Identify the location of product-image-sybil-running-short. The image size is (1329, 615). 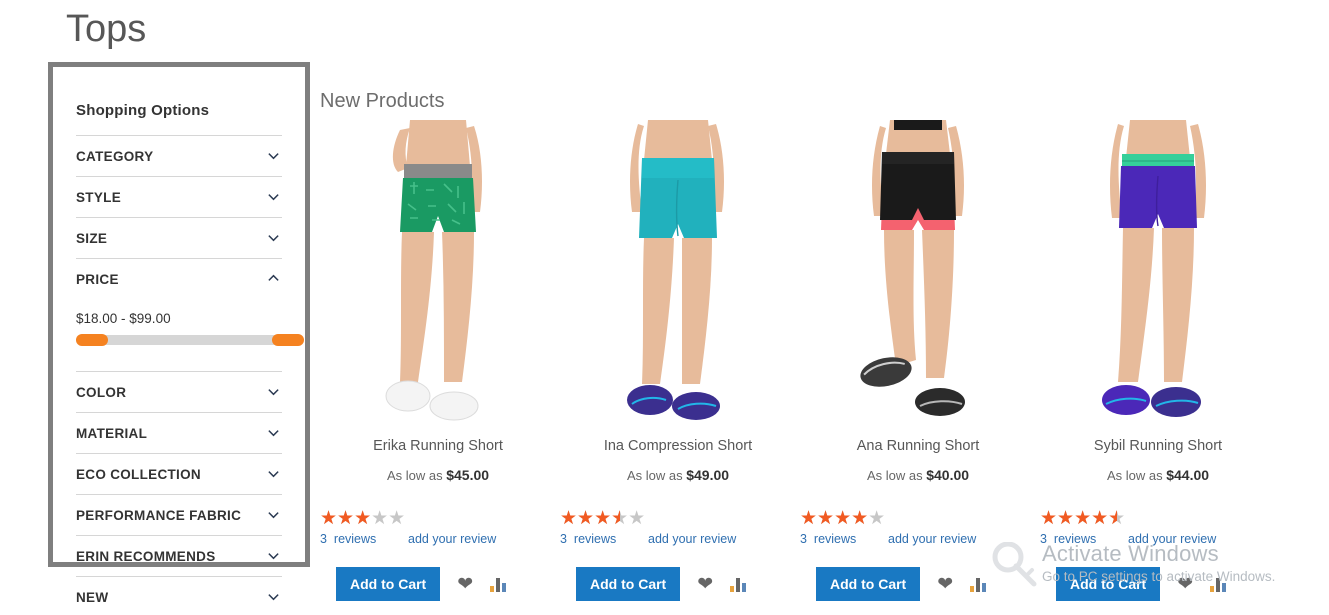
(1158, 275).